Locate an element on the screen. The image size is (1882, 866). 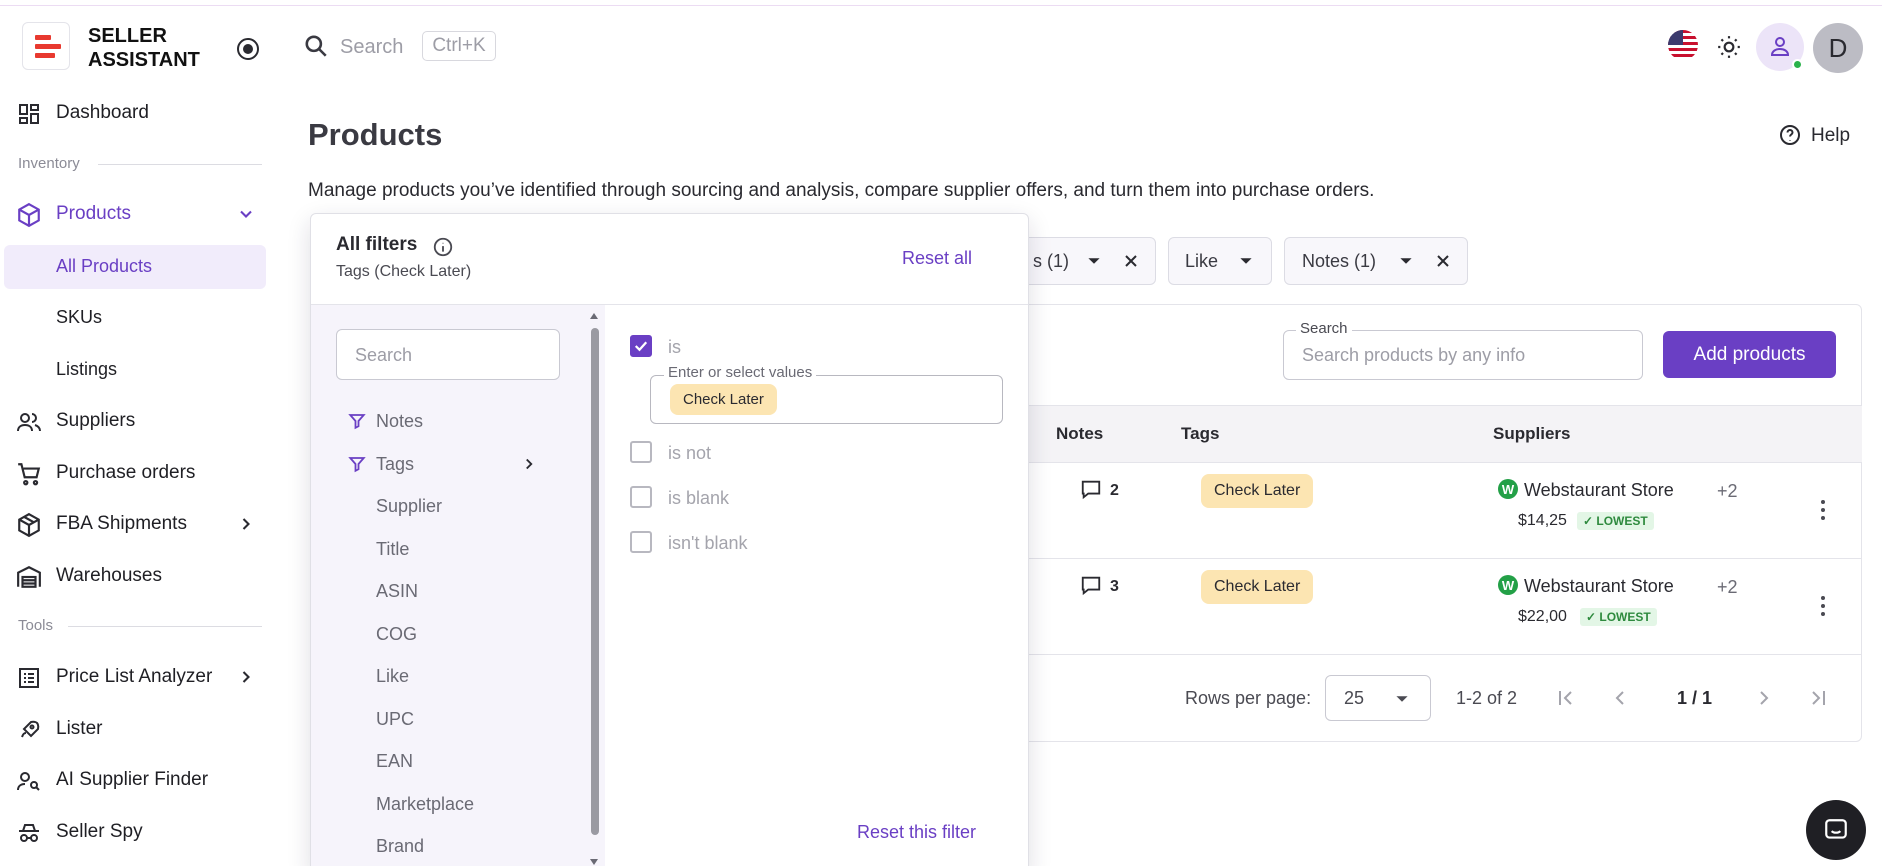
app-logo is located at coordinates (46, 46).